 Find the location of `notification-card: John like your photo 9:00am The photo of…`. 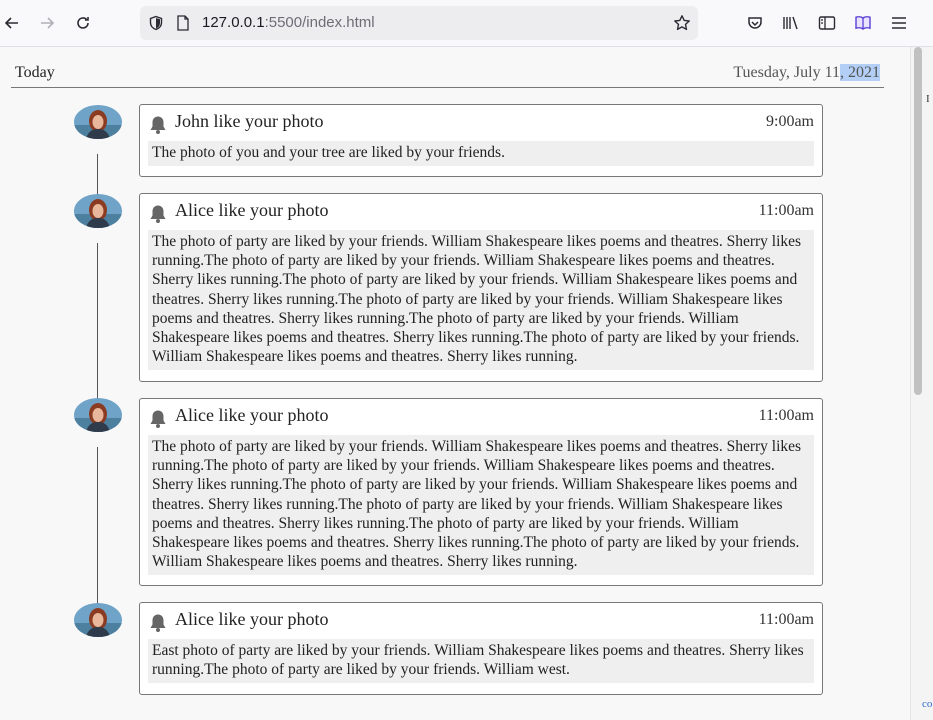

notification-card: John like your photo 9:00am The photo of… is located at coordinates (481, 140).